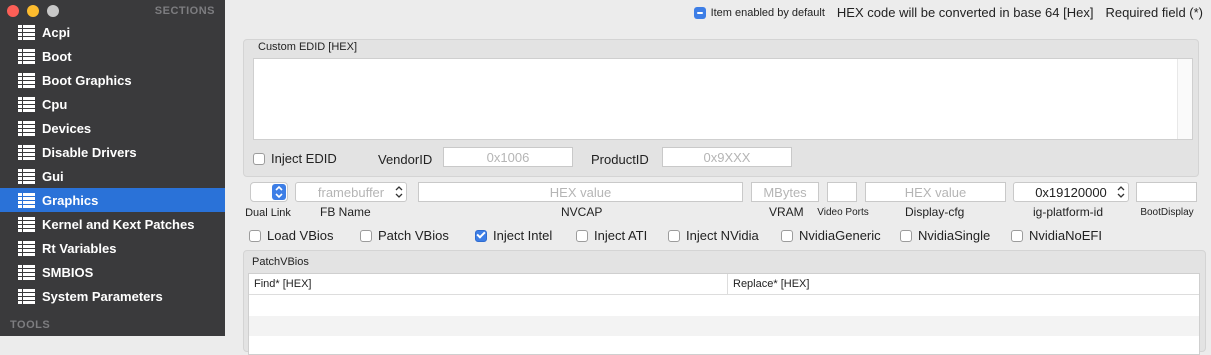  What do you see at coordinates (112, 200) in the screenshot?
I see `sidebar-item-graphics: Graphics` at bounding box center [112, 200].